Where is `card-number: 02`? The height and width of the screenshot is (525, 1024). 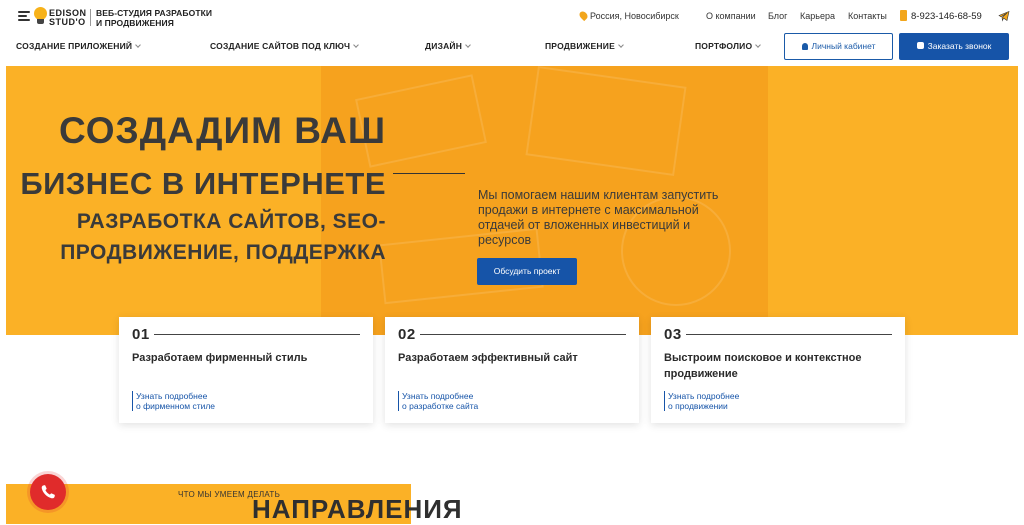 card-number: 02 is located at coordinates (407, 334).